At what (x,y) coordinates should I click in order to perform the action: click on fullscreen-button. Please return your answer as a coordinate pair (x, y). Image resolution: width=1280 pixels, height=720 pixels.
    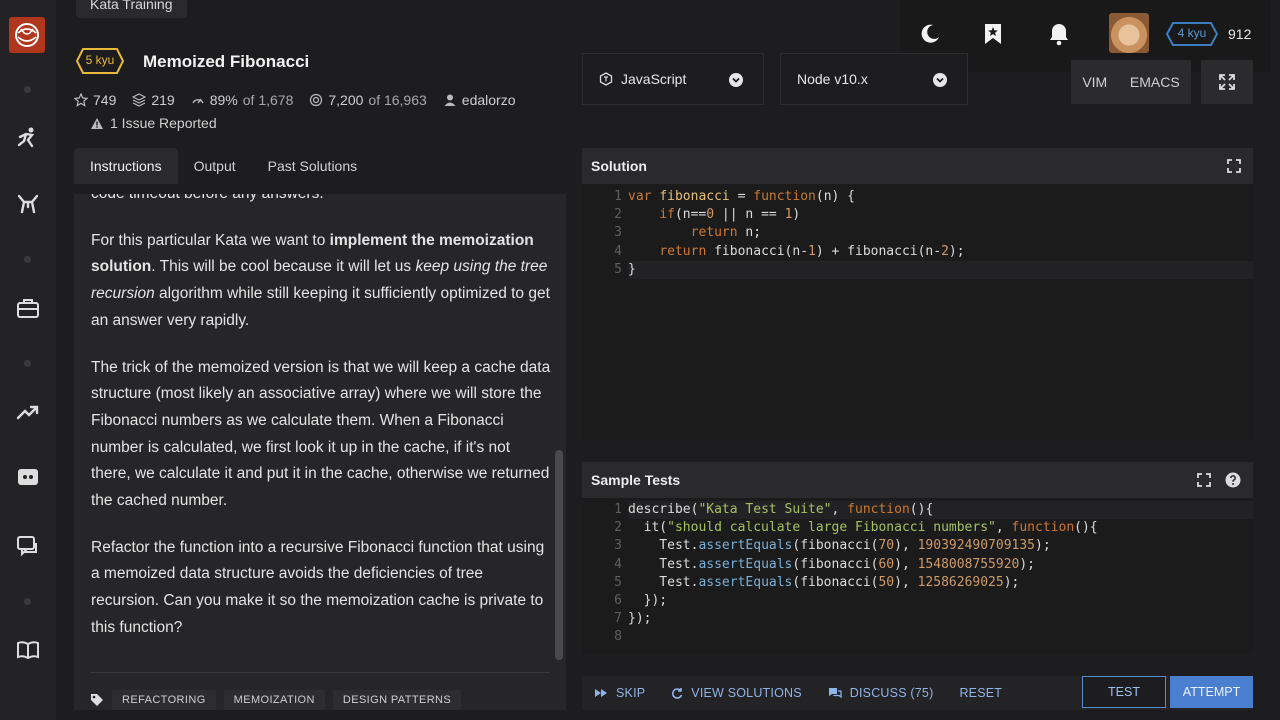
    Looking at the image, I should click on (1227, 82).